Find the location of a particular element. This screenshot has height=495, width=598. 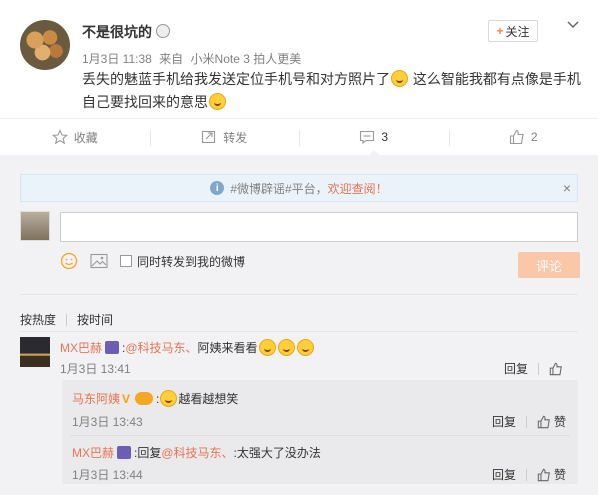

like-count: 2 is located at coordinates (534, 137).